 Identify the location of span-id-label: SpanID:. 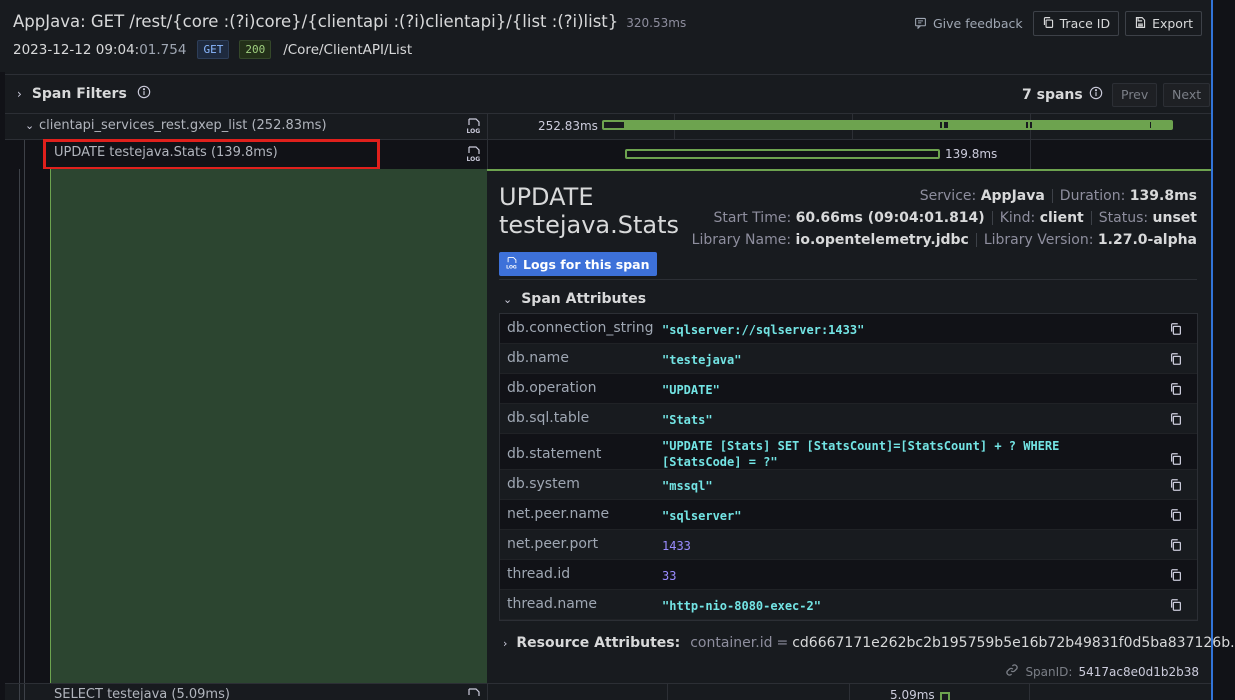
(1049, 671).